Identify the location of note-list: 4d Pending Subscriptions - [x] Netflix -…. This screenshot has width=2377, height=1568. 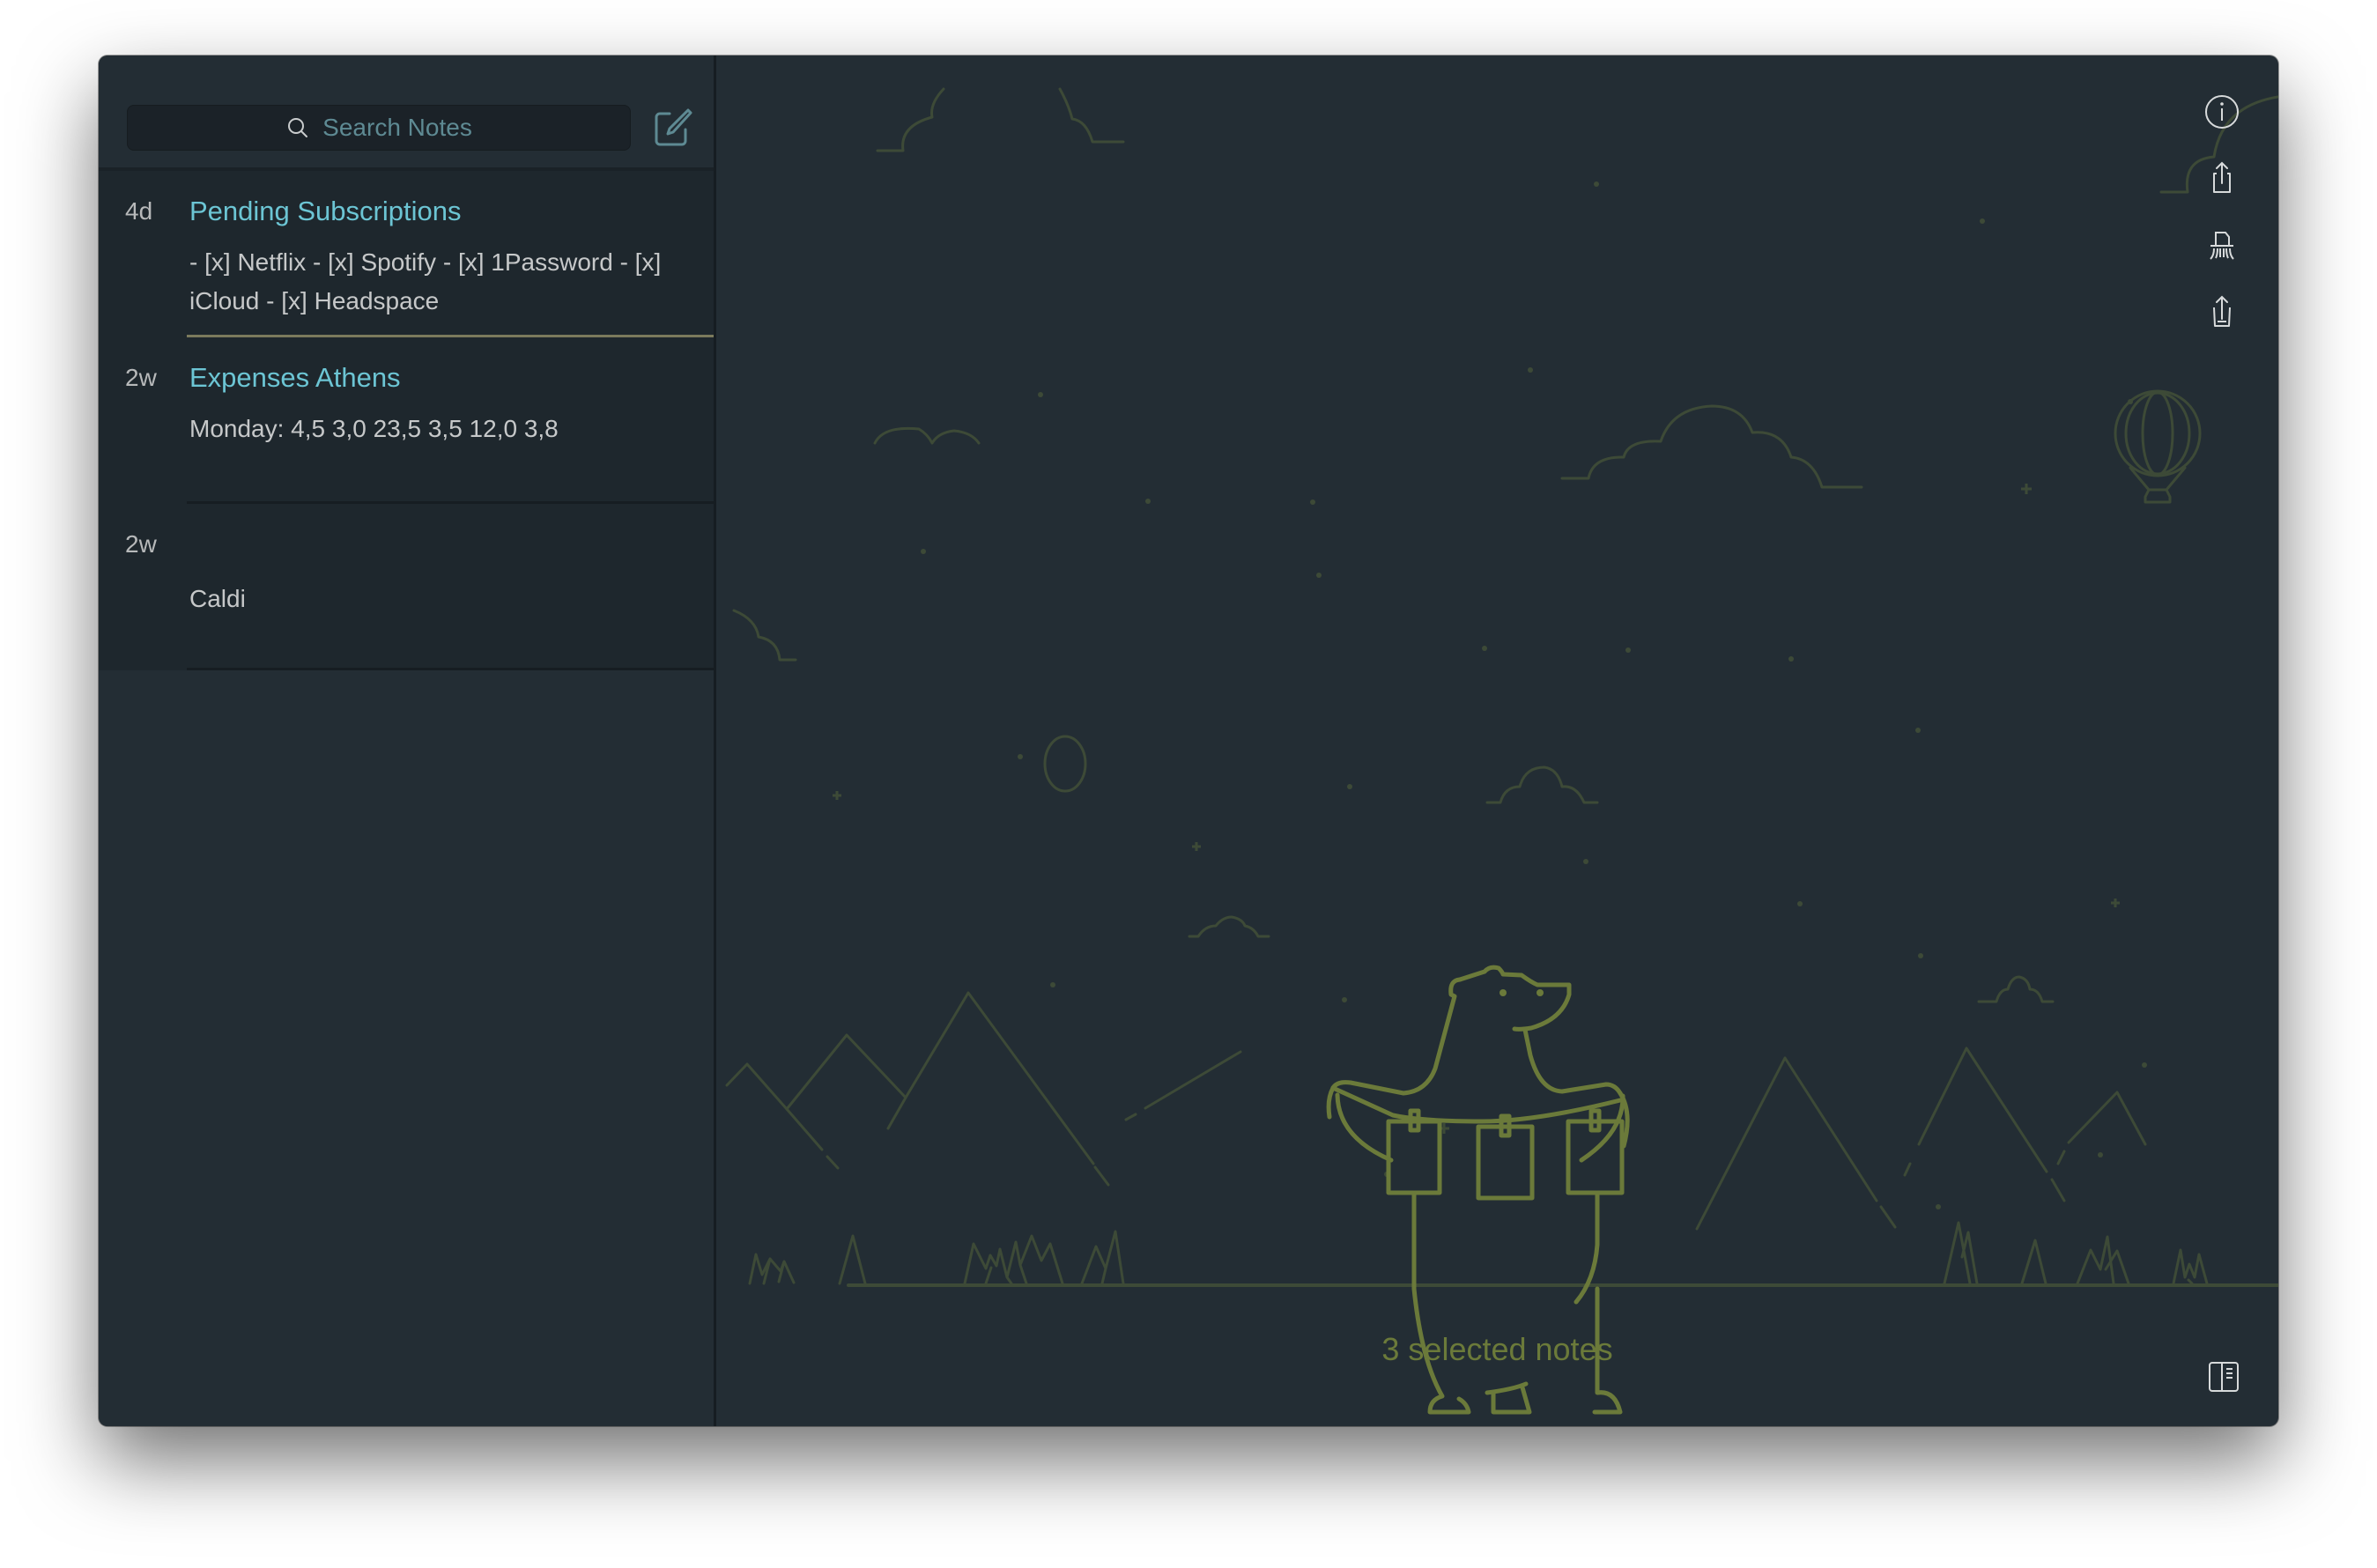
(406, 420).